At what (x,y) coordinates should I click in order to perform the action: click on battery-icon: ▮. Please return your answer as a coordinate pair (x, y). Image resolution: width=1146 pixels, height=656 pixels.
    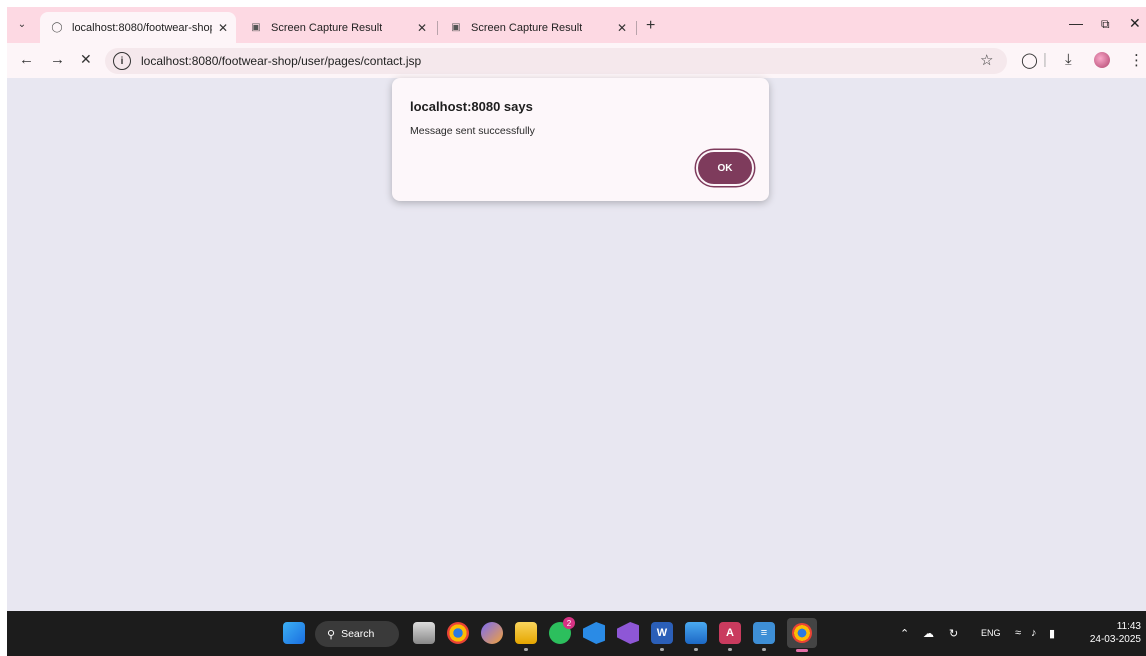
    Looking at the image, I should click on (1052, 633).